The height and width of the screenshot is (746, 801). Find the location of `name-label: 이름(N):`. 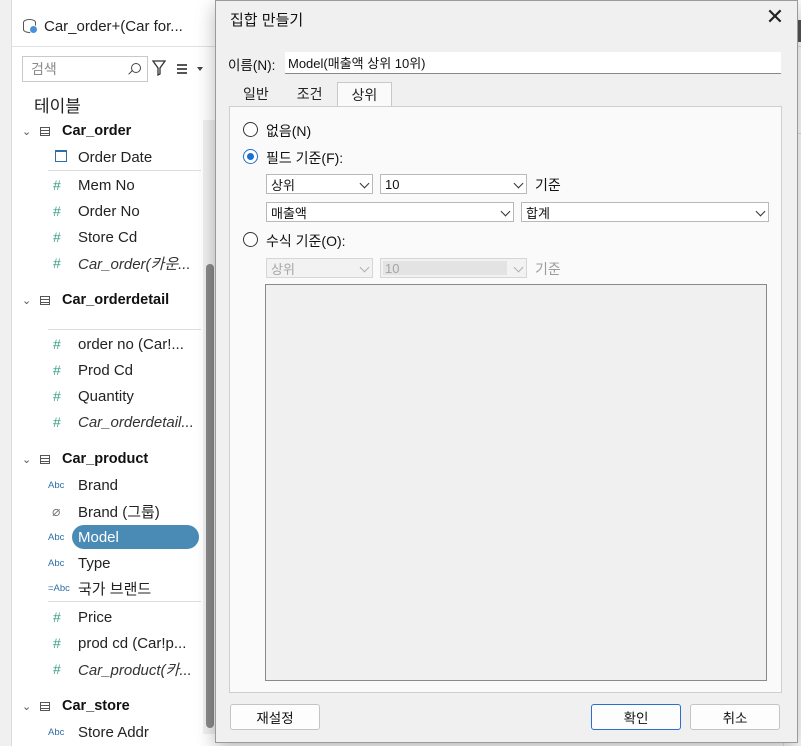

name-label: 이름(N): is located at coordinates (252, 65).